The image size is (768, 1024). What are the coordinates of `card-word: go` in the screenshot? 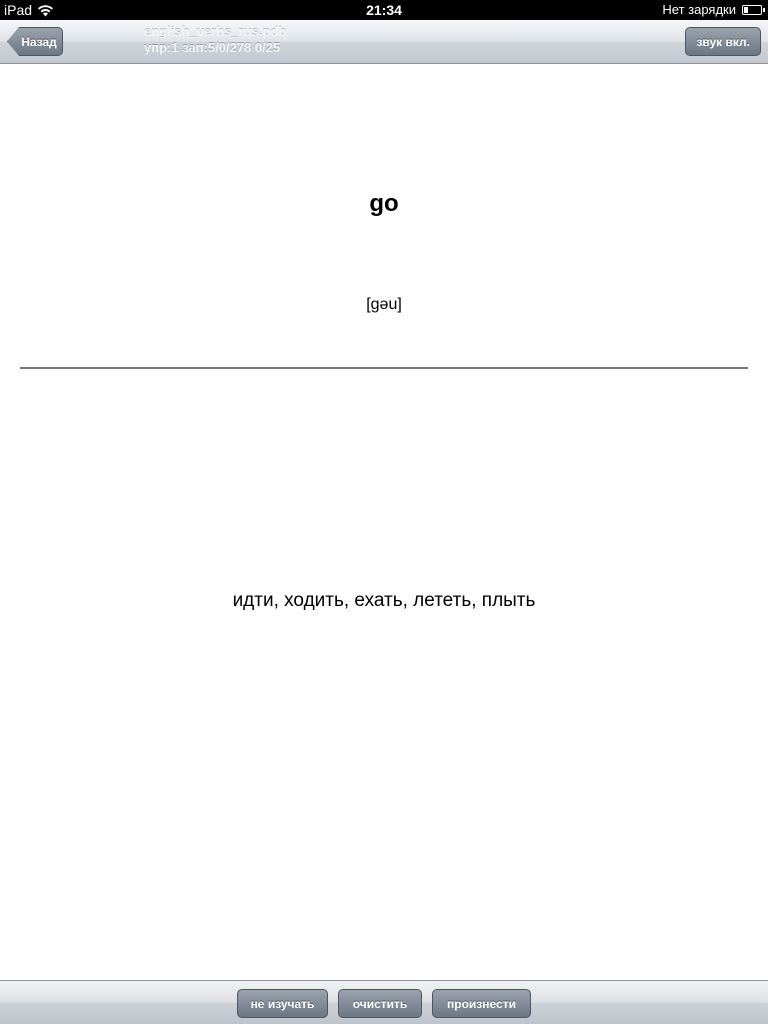 It's located at (384, 203).